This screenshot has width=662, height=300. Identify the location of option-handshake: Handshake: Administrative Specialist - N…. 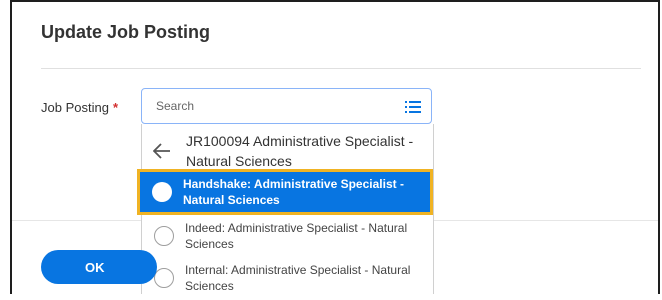
(285, 192).